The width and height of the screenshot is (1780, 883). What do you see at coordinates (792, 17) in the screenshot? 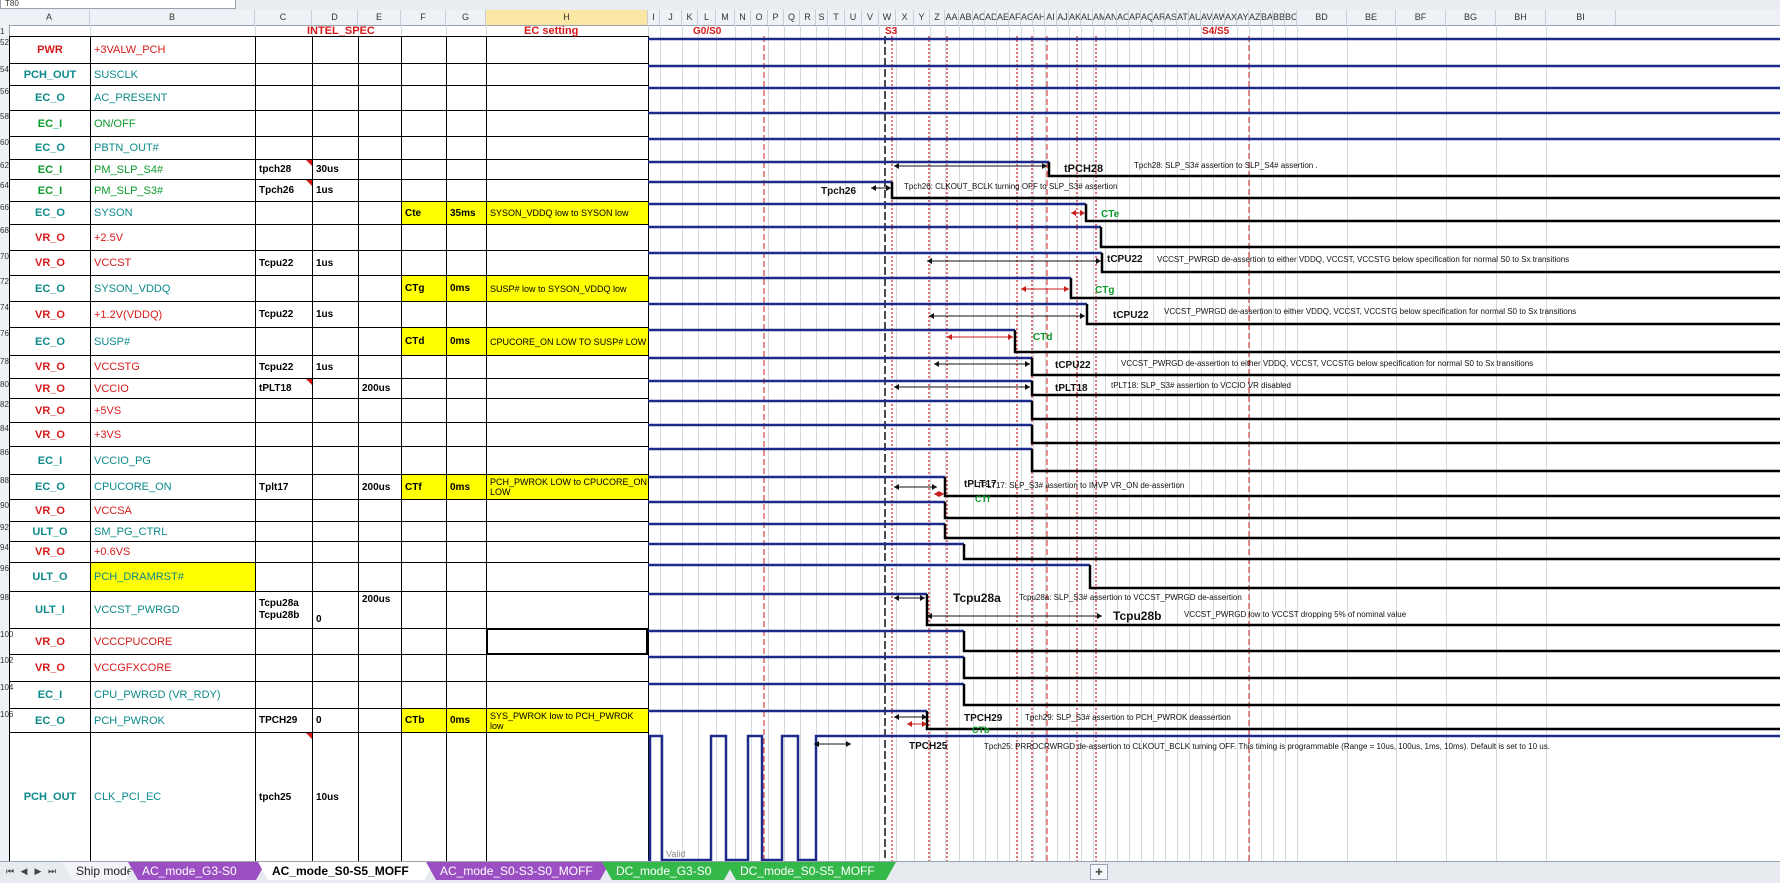
I see `column-header-q: Q` at bounding box center [792, 17].